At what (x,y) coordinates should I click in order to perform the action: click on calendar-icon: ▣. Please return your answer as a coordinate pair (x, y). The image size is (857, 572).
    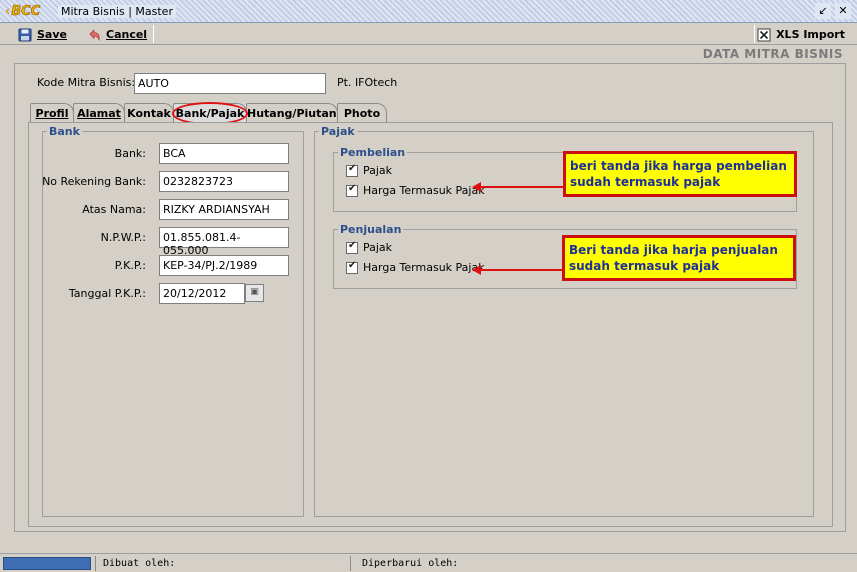
    Looking at the image, I should click on (254, 293).